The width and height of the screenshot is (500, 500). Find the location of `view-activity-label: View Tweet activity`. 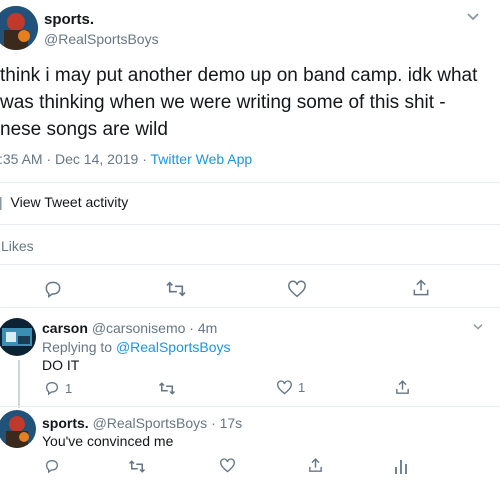

view-activity-label: View Tweet activity is located at coordinates (70, 202).